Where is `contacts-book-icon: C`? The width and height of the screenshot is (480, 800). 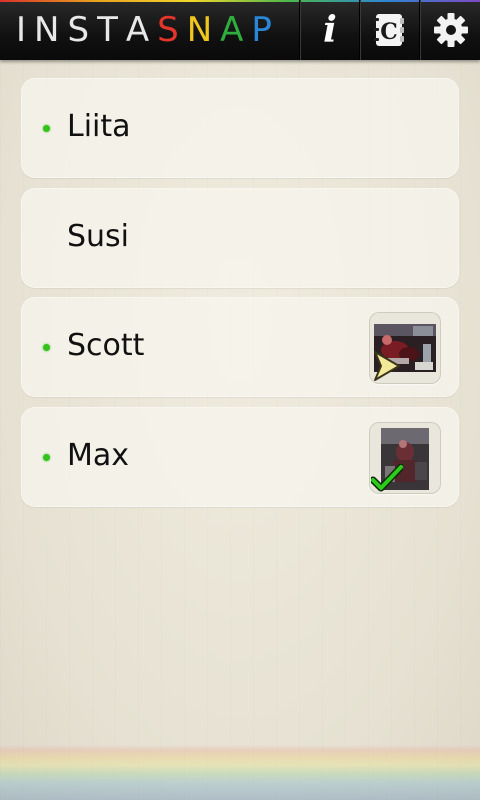
contacts-book-icon: C is located at coordinates (389, 30).